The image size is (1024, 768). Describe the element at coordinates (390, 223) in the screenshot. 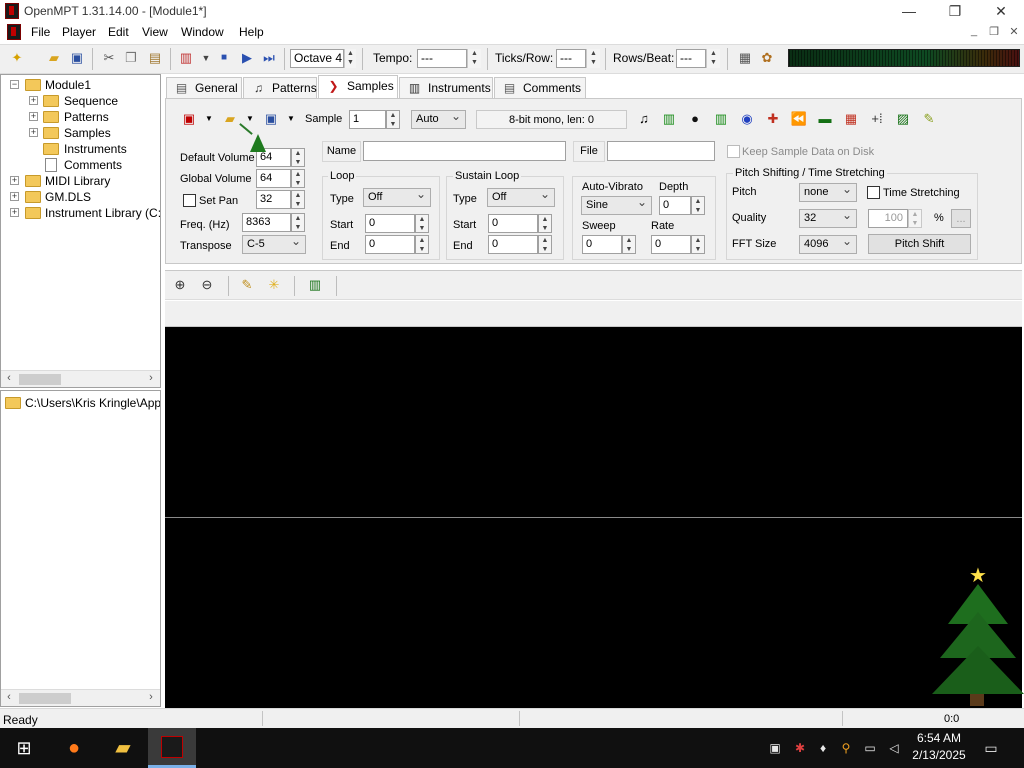

I see `loop-start-field: 0` at that location.